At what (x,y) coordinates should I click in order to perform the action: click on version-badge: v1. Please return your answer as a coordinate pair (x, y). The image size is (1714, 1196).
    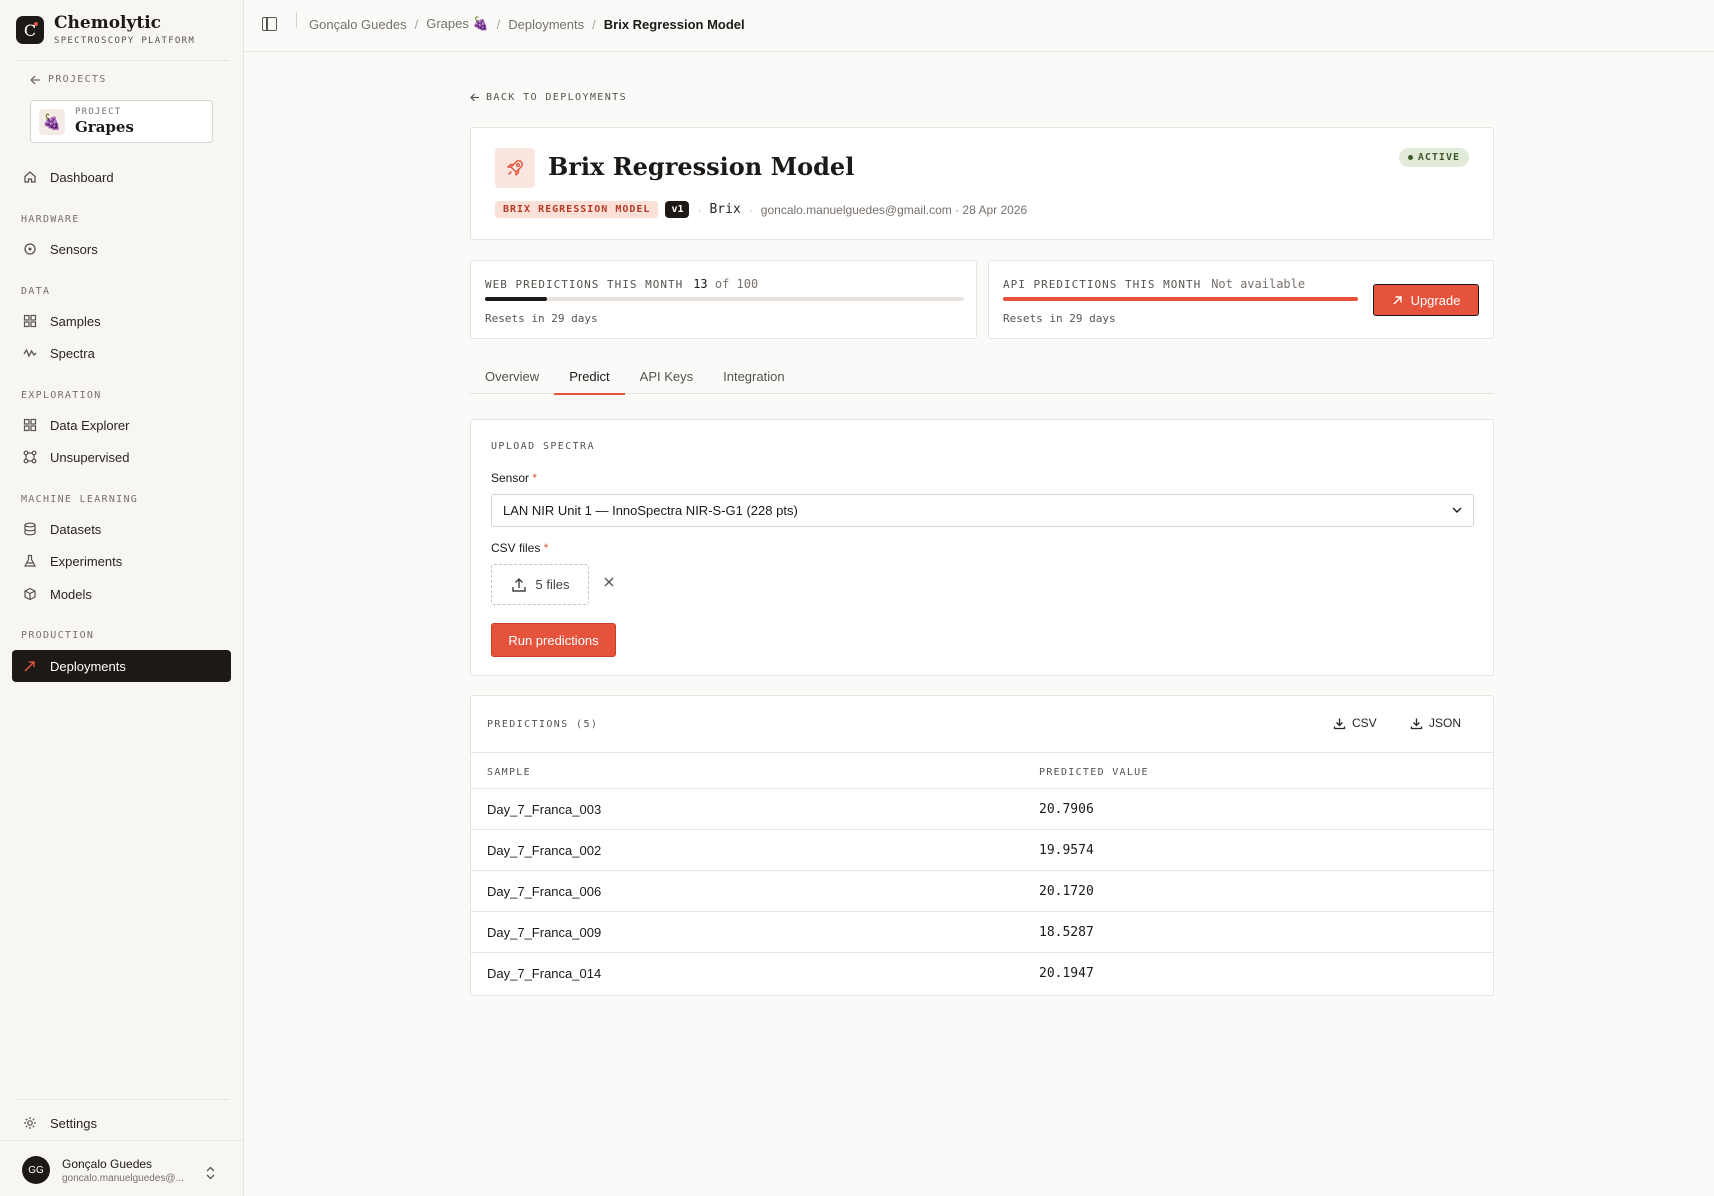
    Looking at the image, I should click on (677, 209).